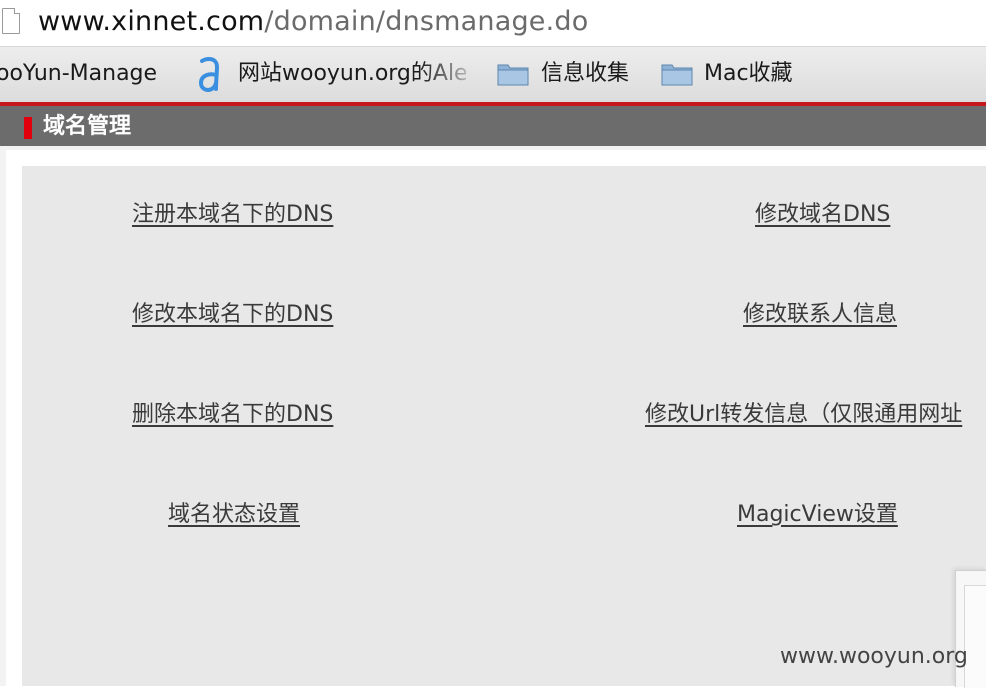  I want to click on bookmark-wooyun-manage: ooYun-Manage, so click(78, 74).